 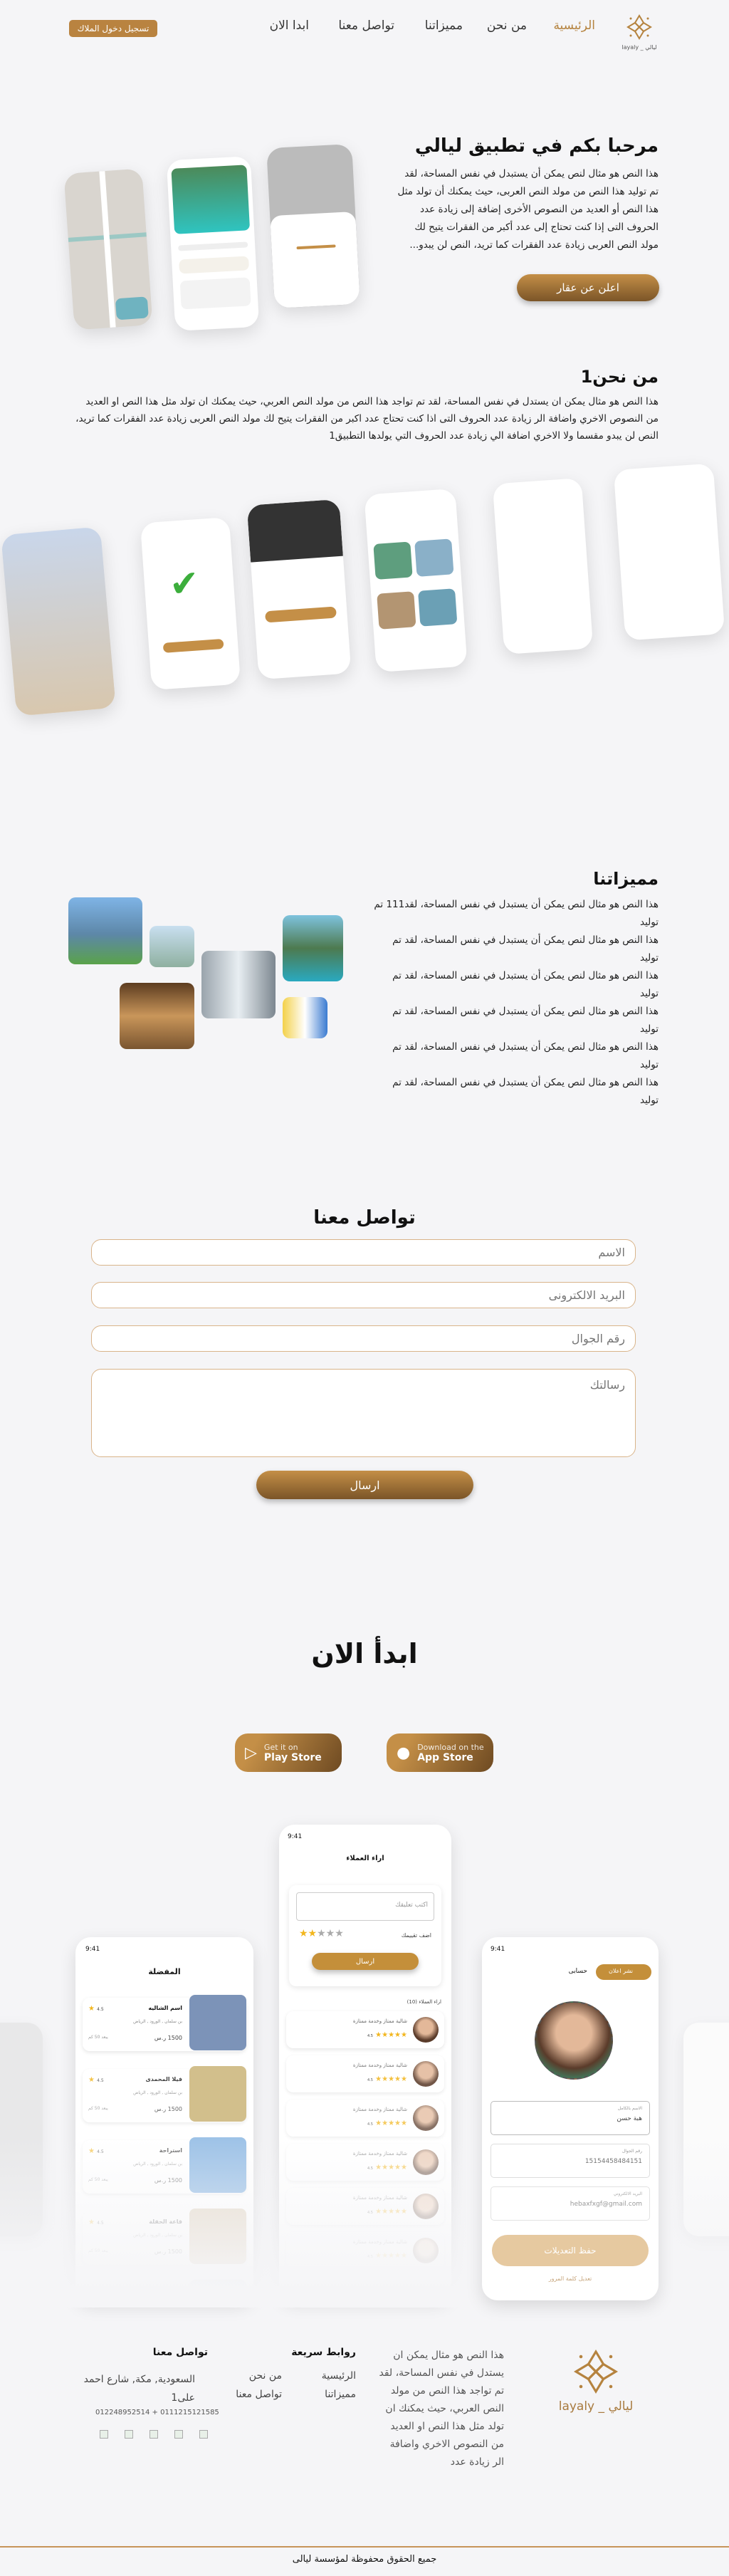 I want to click on footer-link-features: مميزاتنا, so click(x=340, y=2394).